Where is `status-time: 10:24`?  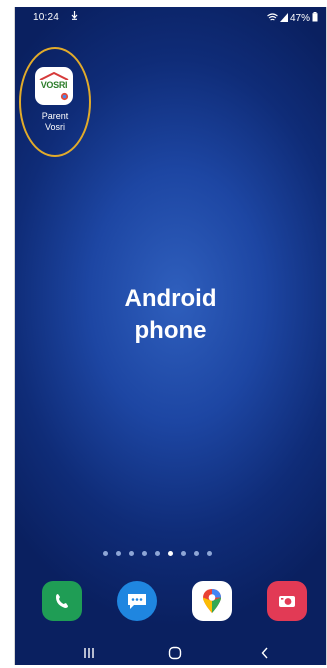
status-time: 10:24 is located at coordinates (46, 17).